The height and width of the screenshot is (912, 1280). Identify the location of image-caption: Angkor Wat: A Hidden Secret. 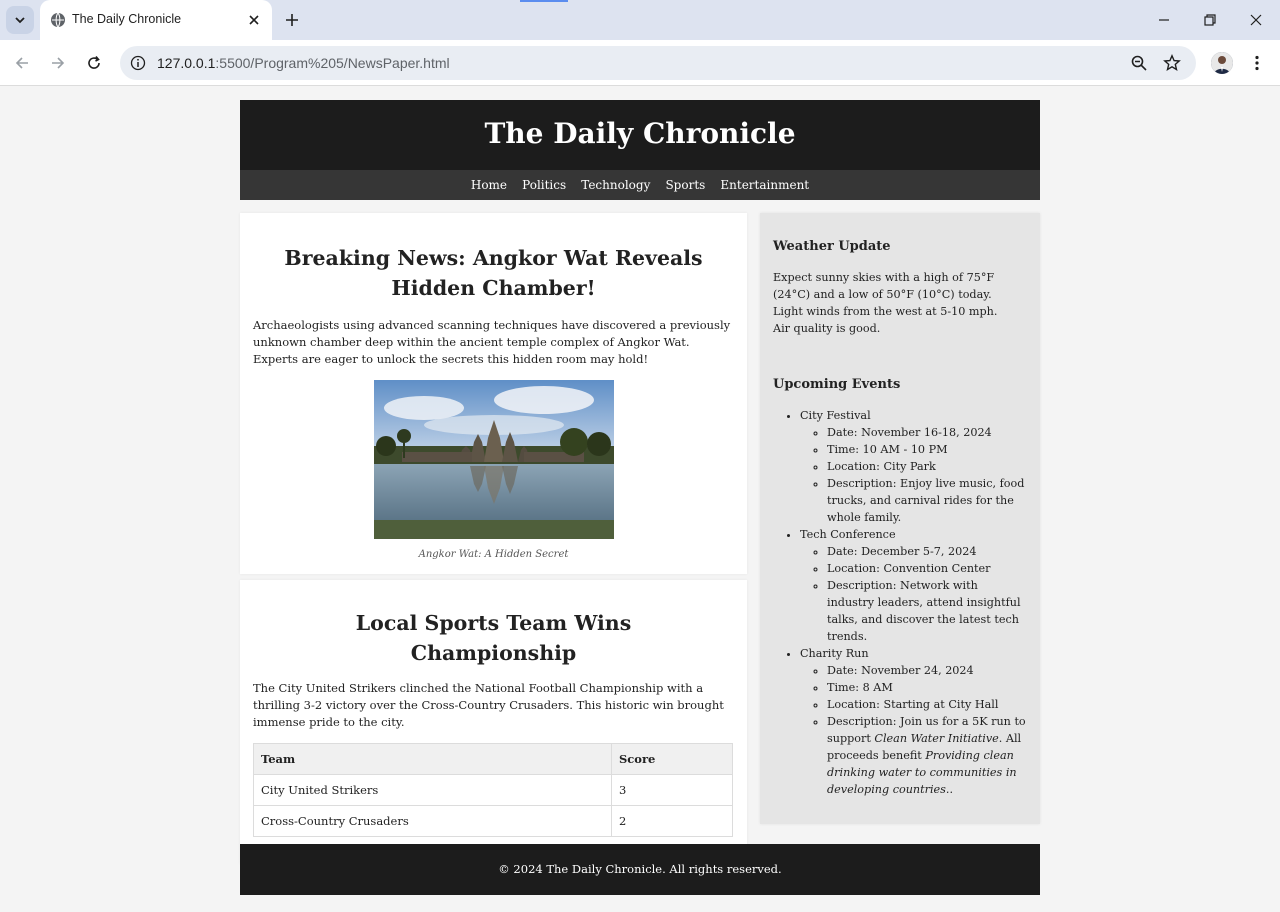
(493, 554).